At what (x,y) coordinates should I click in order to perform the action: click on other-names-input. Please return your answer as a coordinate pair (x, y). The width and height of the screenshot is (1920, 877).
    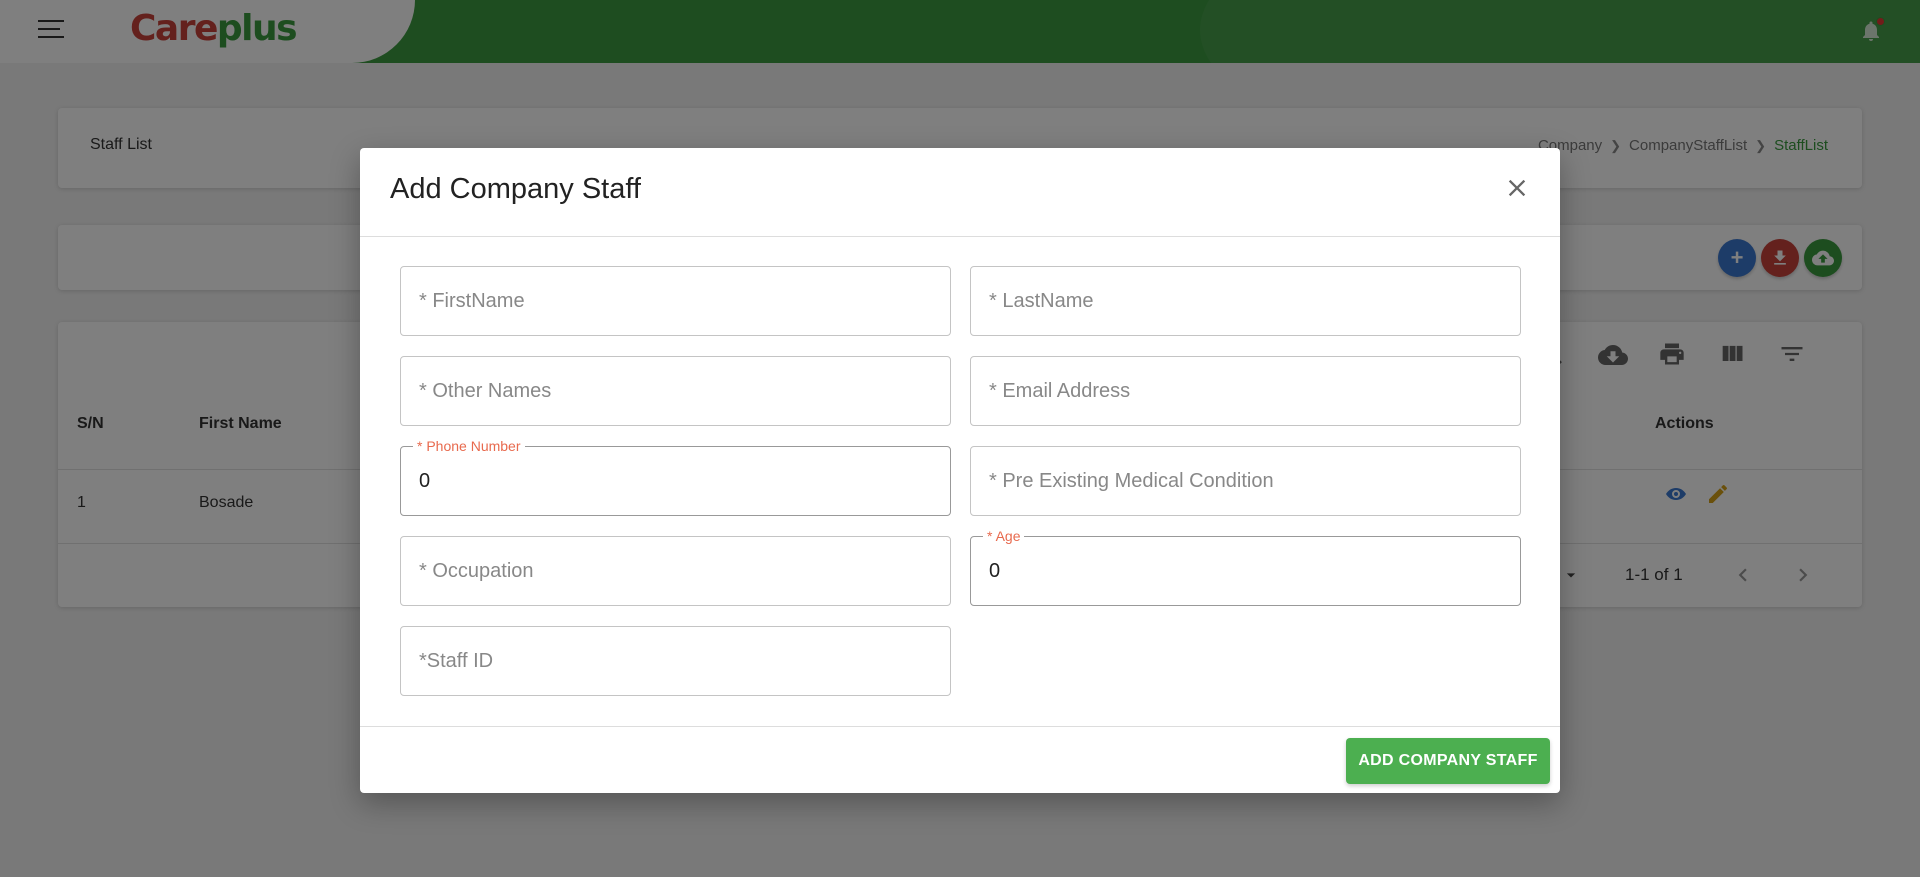
    Looking at the image, I should click on (675, 391).